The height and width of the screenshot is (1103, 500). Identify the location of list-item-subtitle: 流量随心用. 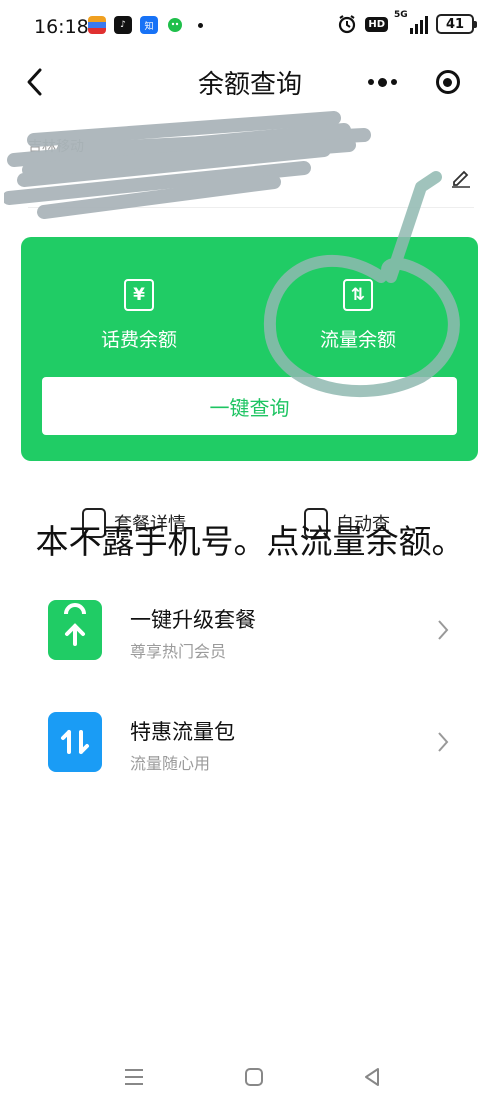
(170, 763).